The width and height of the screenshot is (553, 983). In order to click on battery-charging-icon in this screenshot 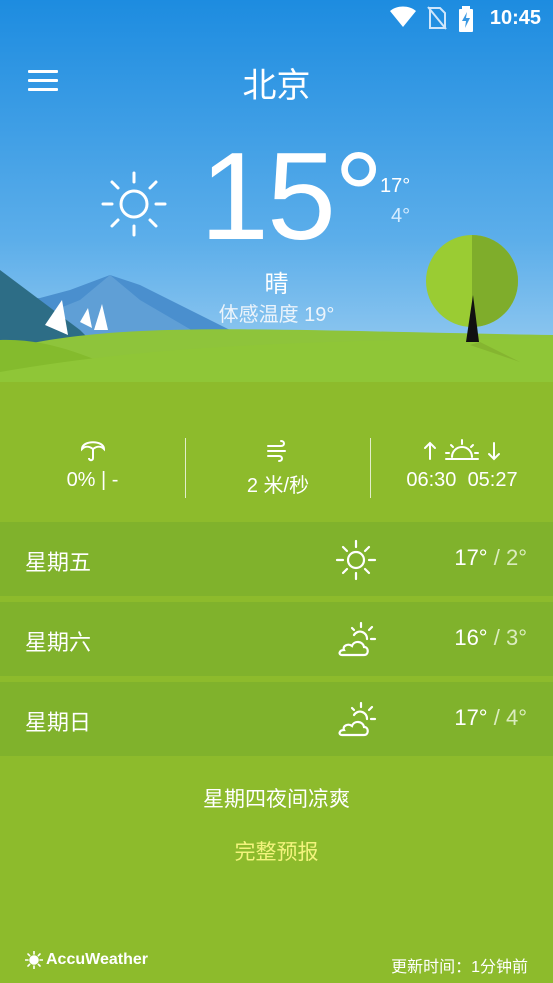, I will do `click(466, 19)`.